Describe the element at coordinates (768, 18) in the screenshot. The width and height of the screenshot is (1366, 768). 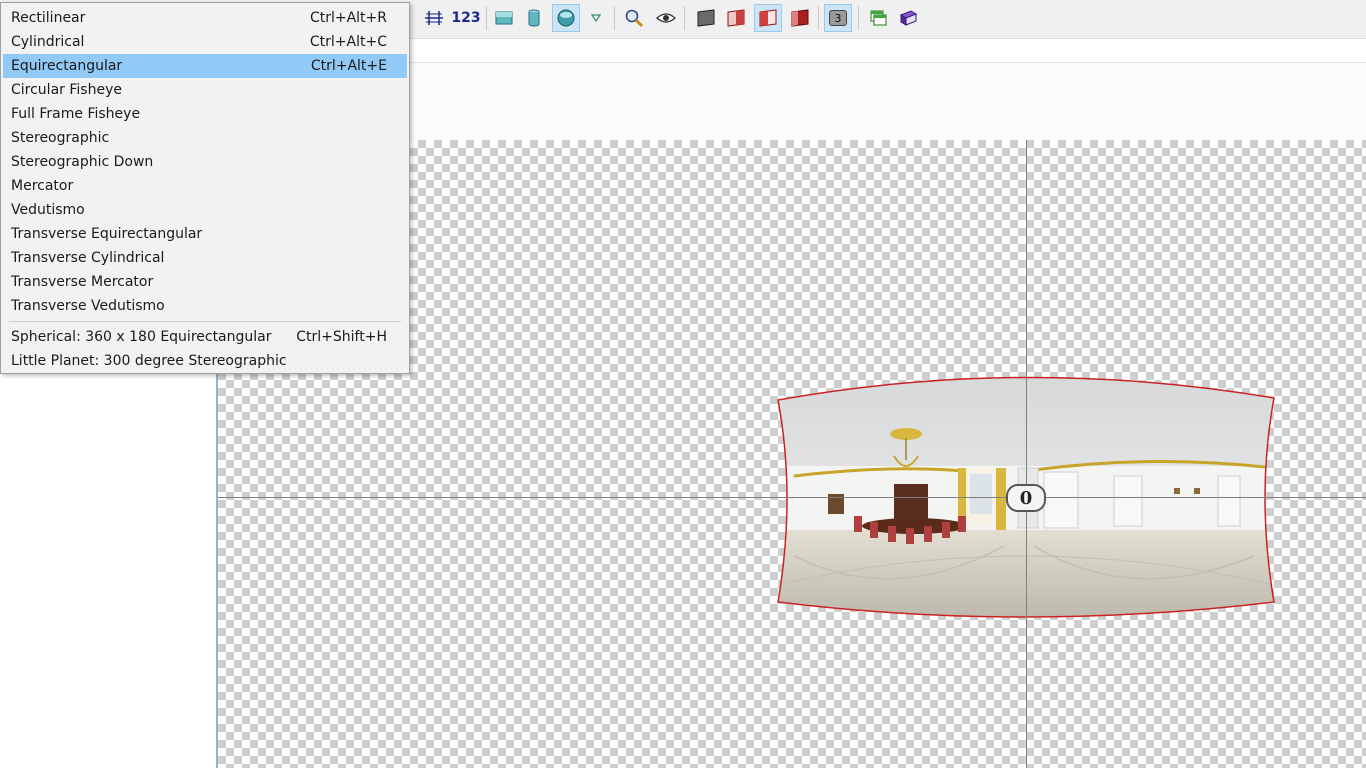
I see `mixed-sheet-icon` at that location.